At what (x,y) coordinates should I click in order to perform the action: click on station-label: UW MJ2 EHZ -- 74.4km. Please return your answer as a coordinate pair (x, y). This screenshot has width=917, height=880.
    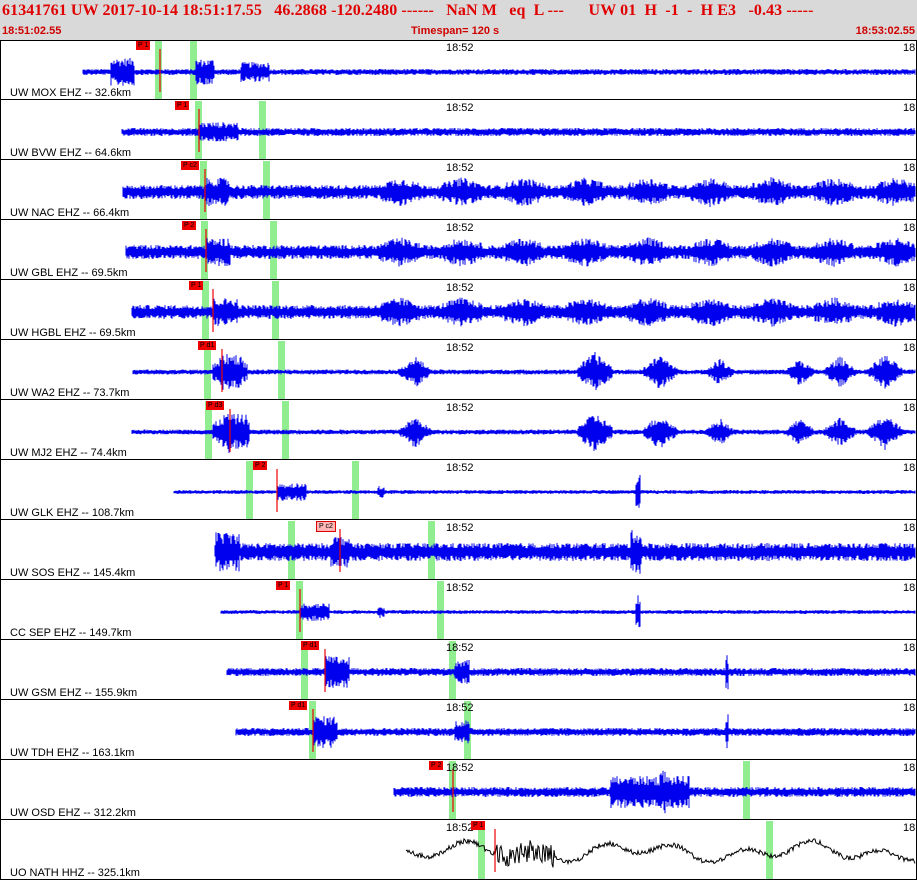
    Looking at the image, I should click on (68, 453).